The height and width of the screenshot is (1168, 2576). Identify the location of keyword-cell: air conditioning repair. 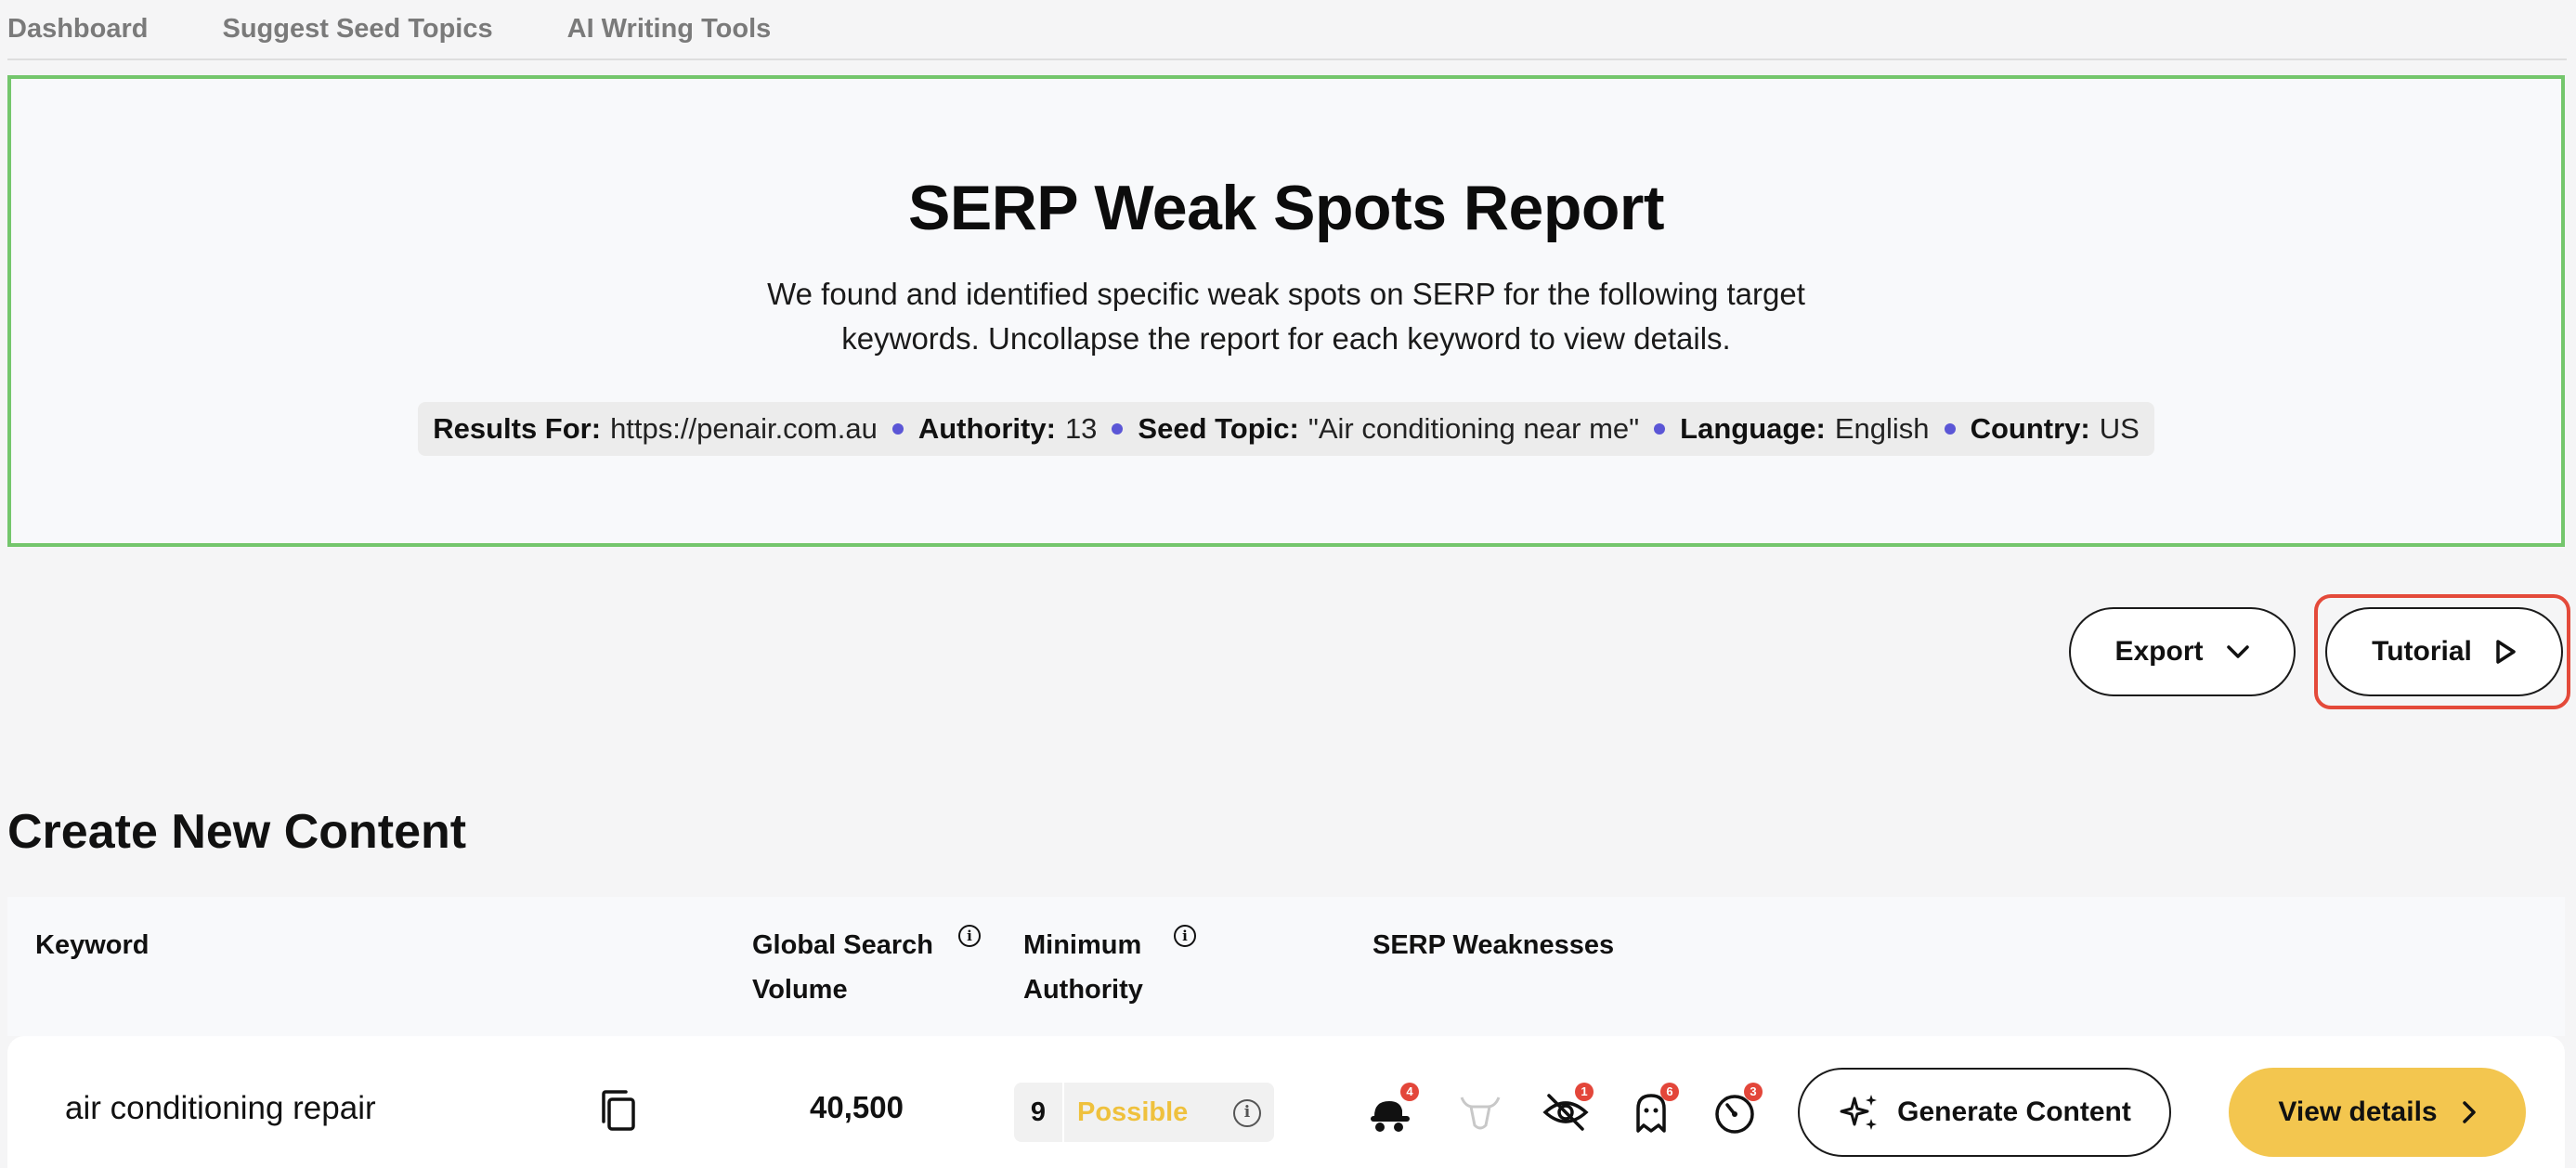
(220, 1108).